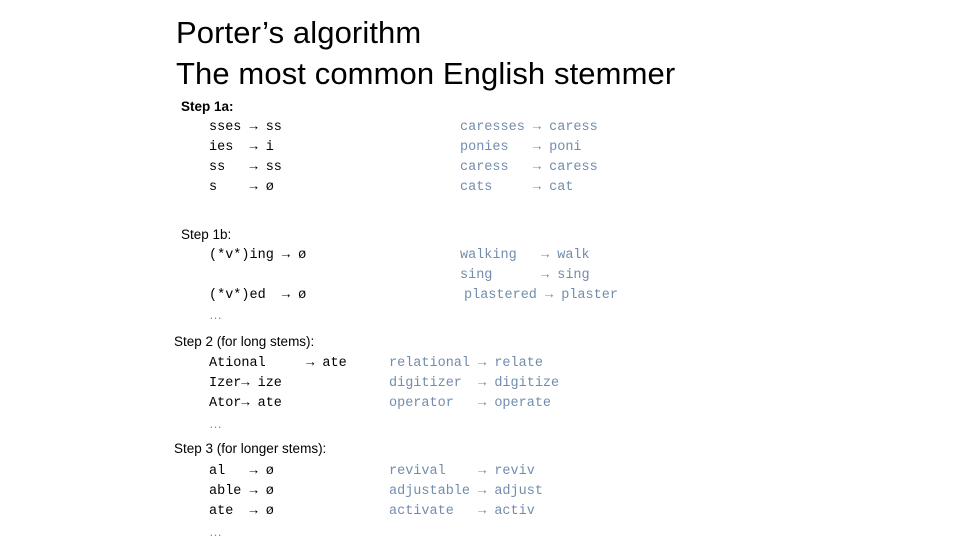 The width and height of the screenshot is (960, 540). Describe the element at coordinates (207, 106) in the screenshot. I see `step-heading-1a: Step 1a:` at that location.